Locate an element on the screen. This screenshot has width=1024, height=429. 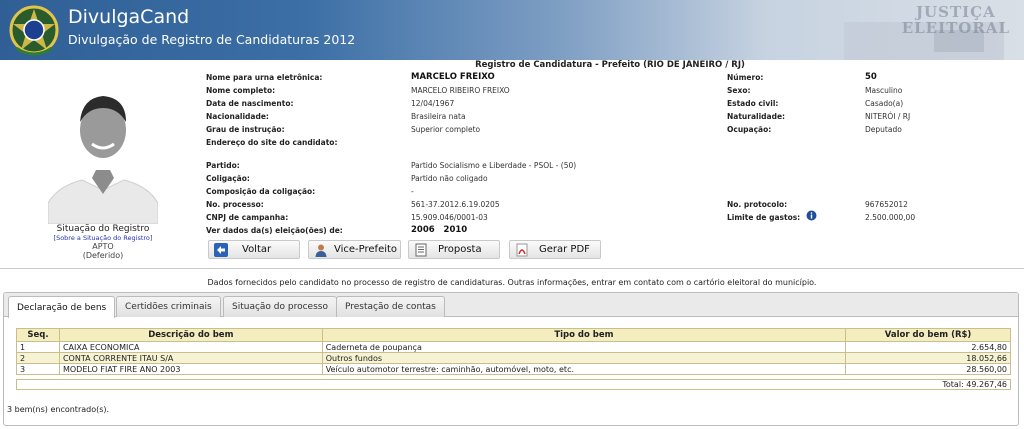
brazil-coat-of-arms-icon is located at coordinates (34, 30).